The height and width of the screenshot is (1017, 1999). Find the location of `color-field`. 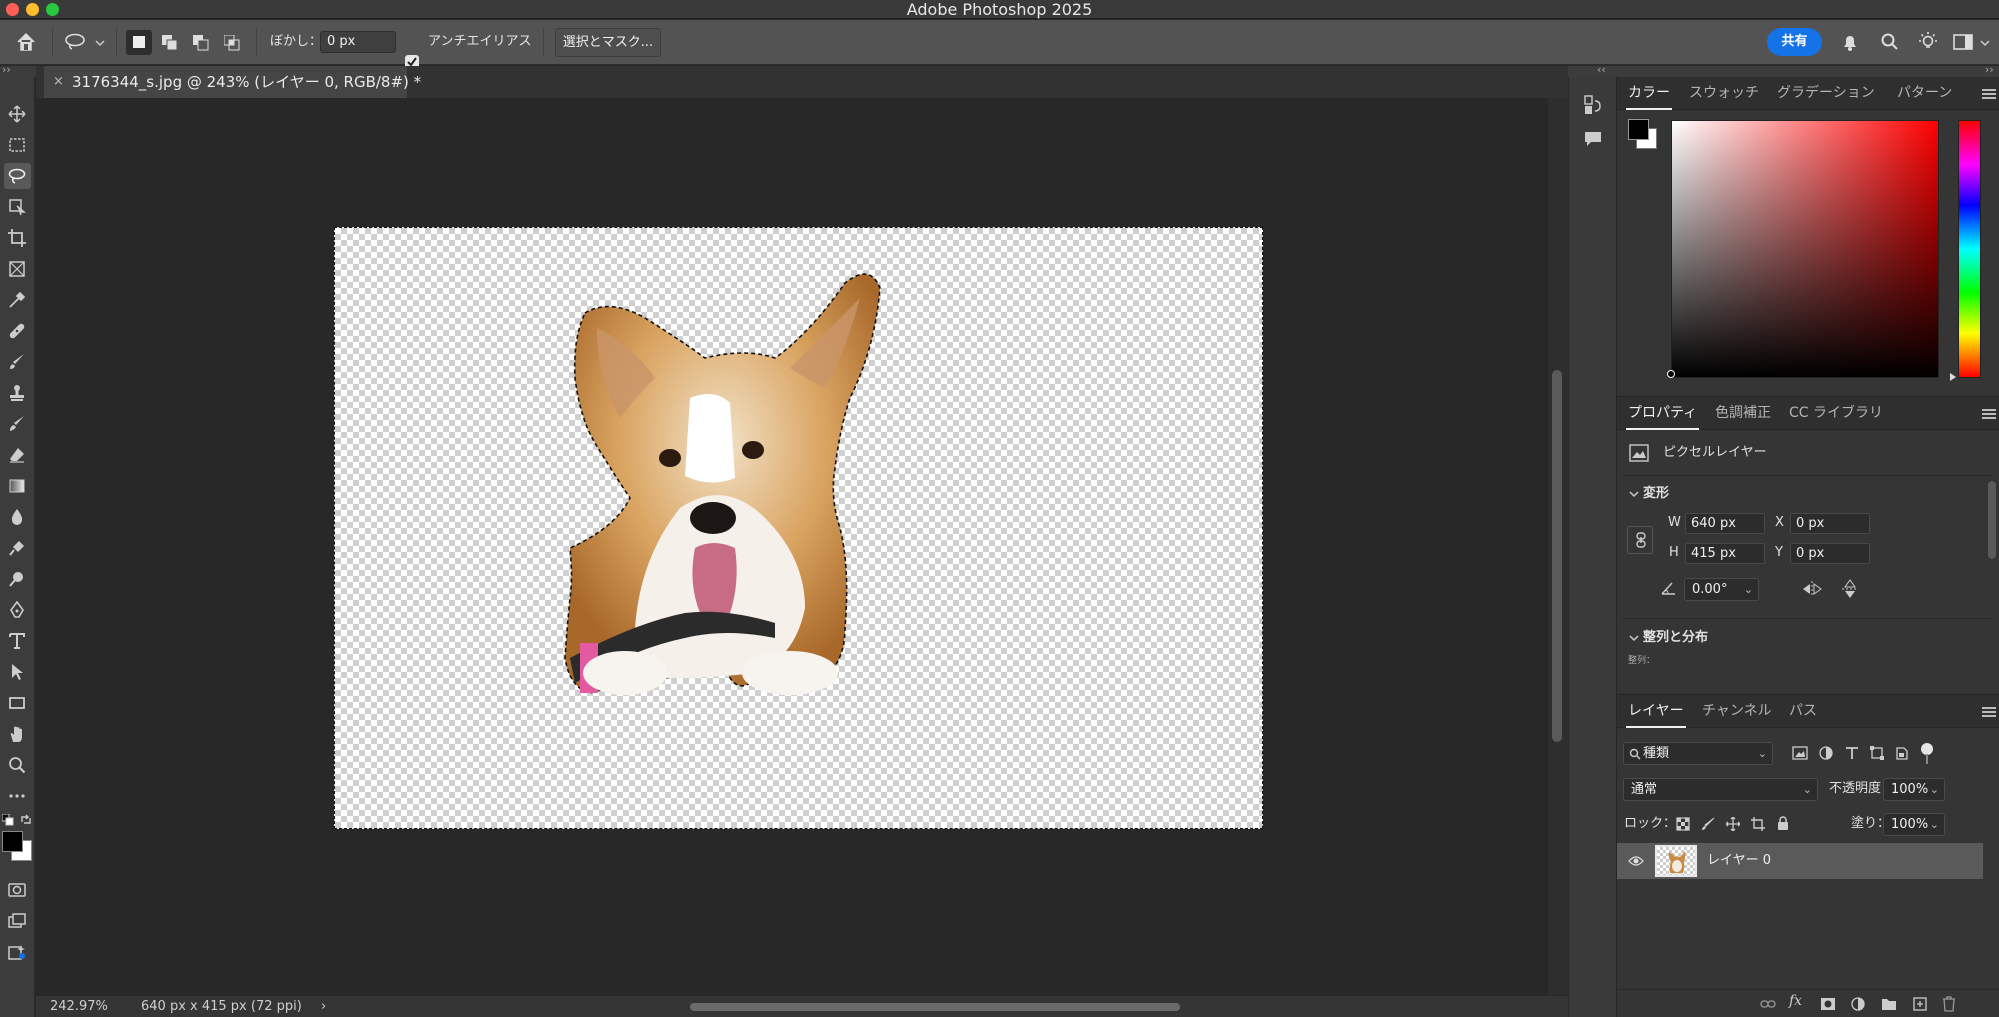

color-field is located at coordinates (1805, 249).